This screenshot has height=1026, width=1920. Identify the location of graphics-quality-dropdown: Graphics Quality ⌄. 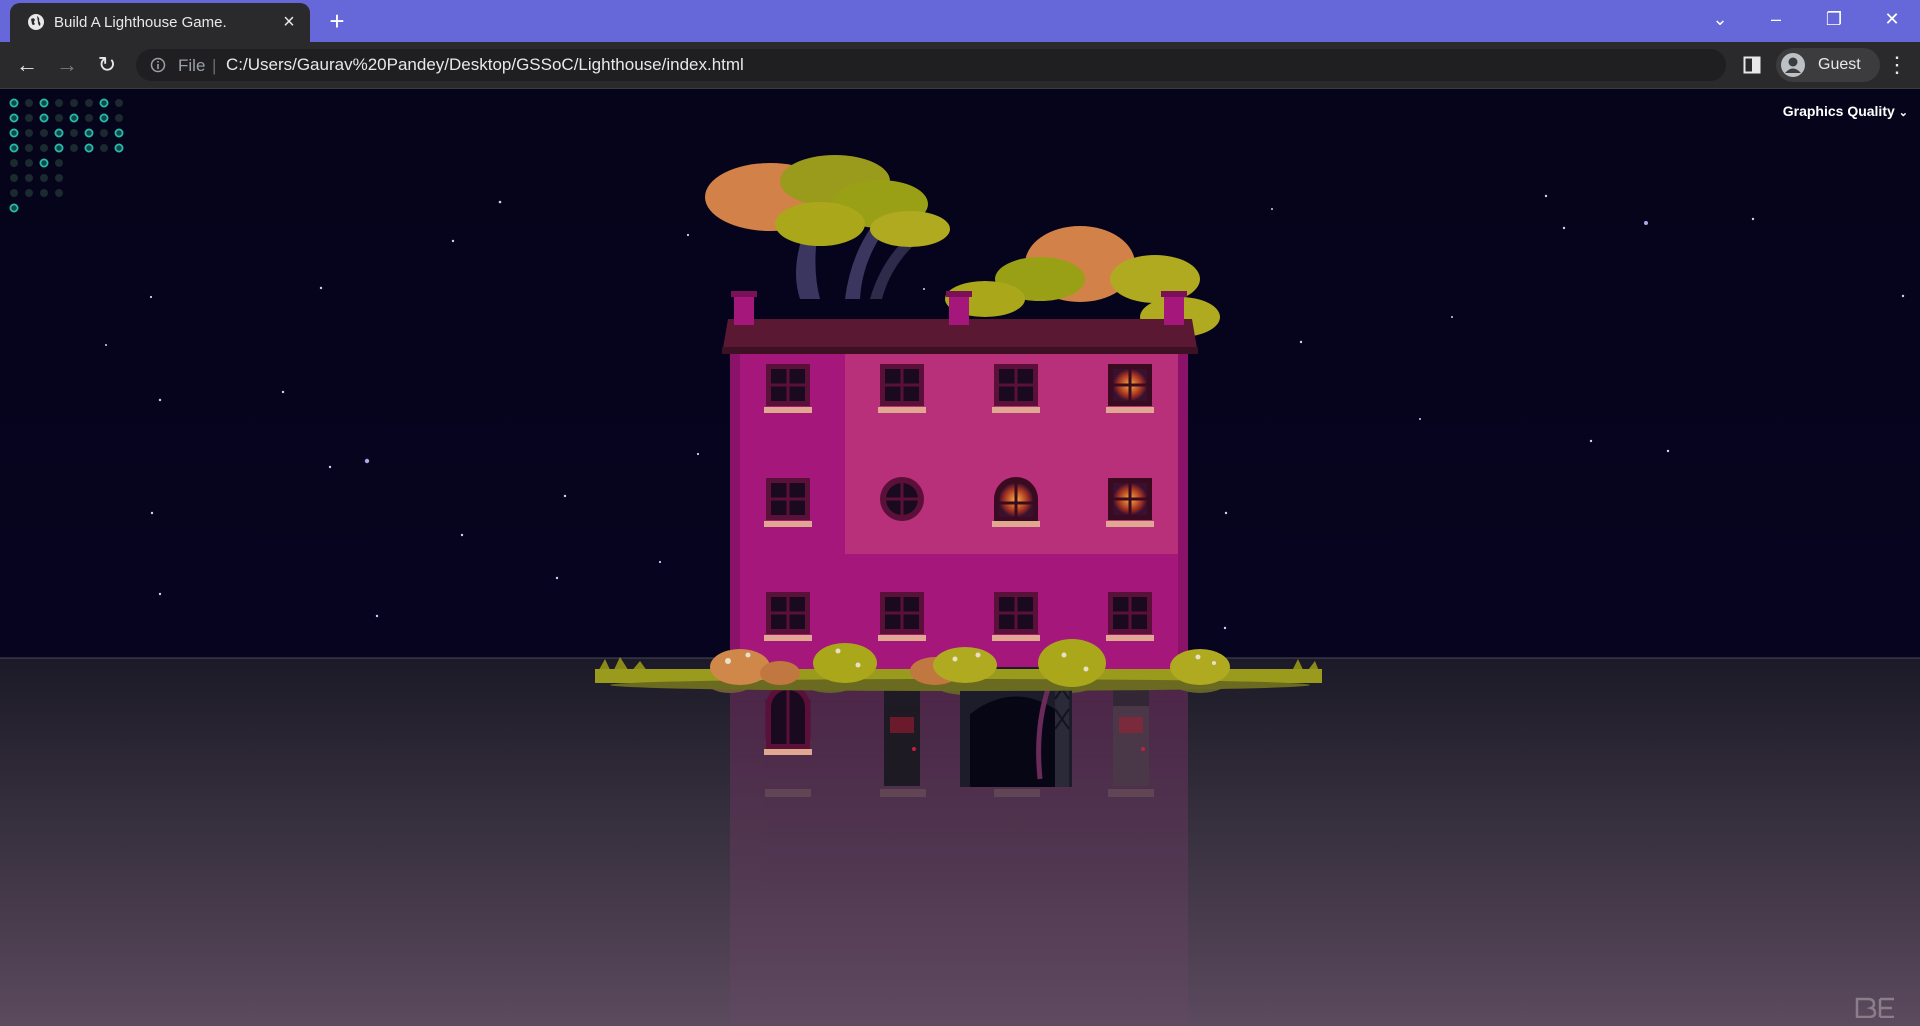
(1845, 111).